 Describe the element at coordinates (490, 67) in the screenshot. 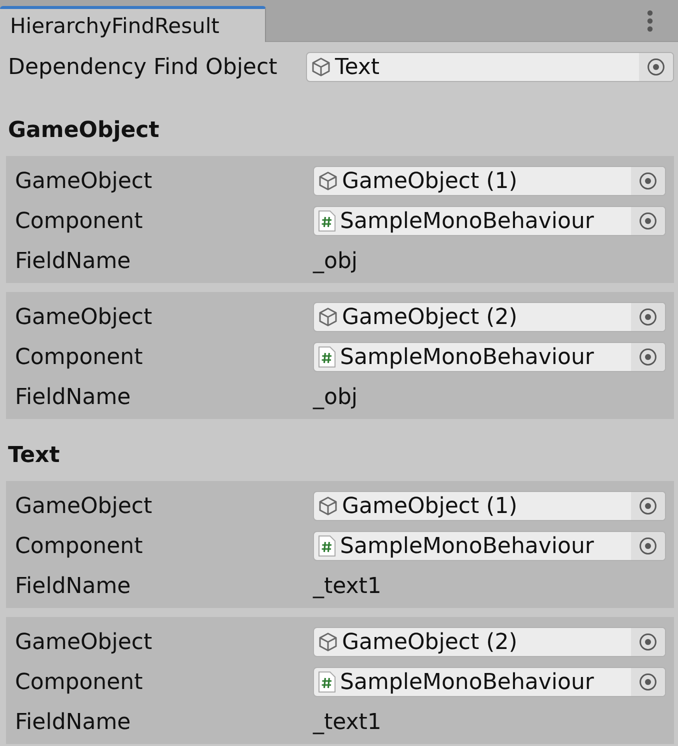

I see `object-field: Text` at that location.